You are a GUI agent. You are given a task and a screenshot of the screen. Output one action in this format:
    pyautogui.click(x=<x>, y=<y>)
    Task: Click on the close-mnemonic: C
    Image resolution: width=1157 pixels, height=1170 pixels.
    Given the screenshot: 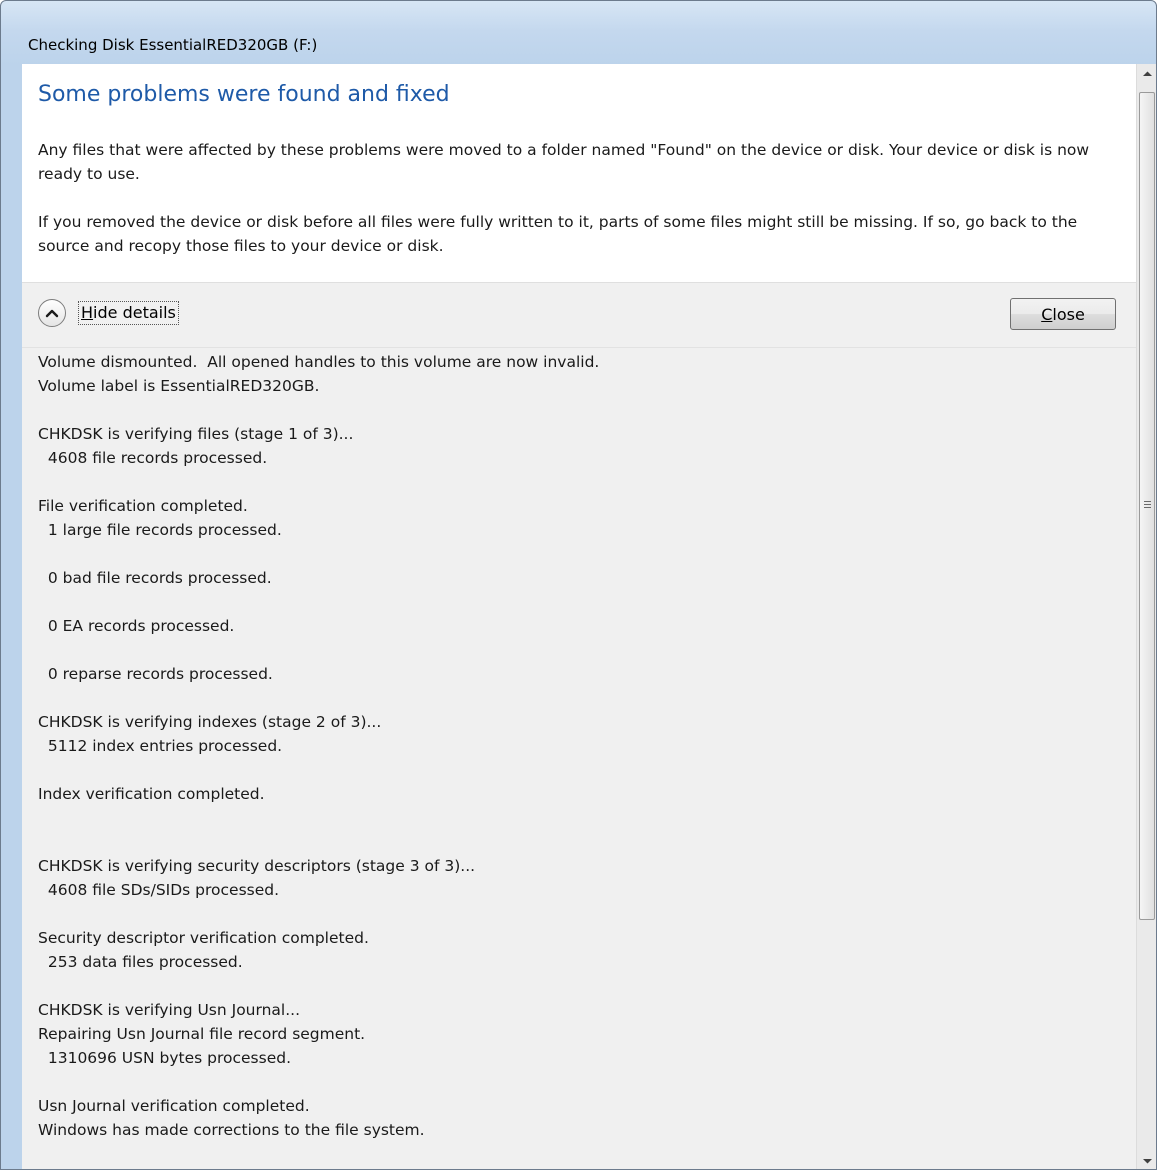 What is the action you would take?
    pyautogui.click(x=1047, y=314)
    